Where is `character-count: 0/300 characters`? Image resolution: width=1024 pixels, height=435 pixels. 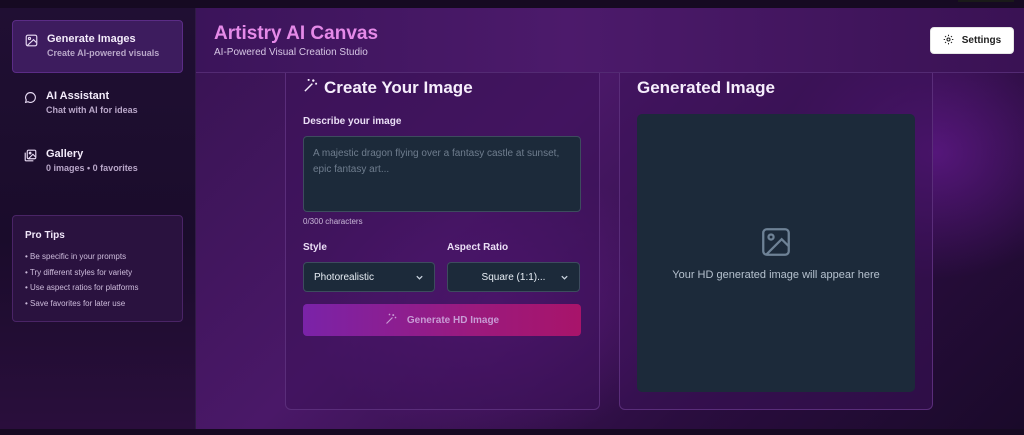 character-count: 0/300 characters is located at coordinates (333, 221).